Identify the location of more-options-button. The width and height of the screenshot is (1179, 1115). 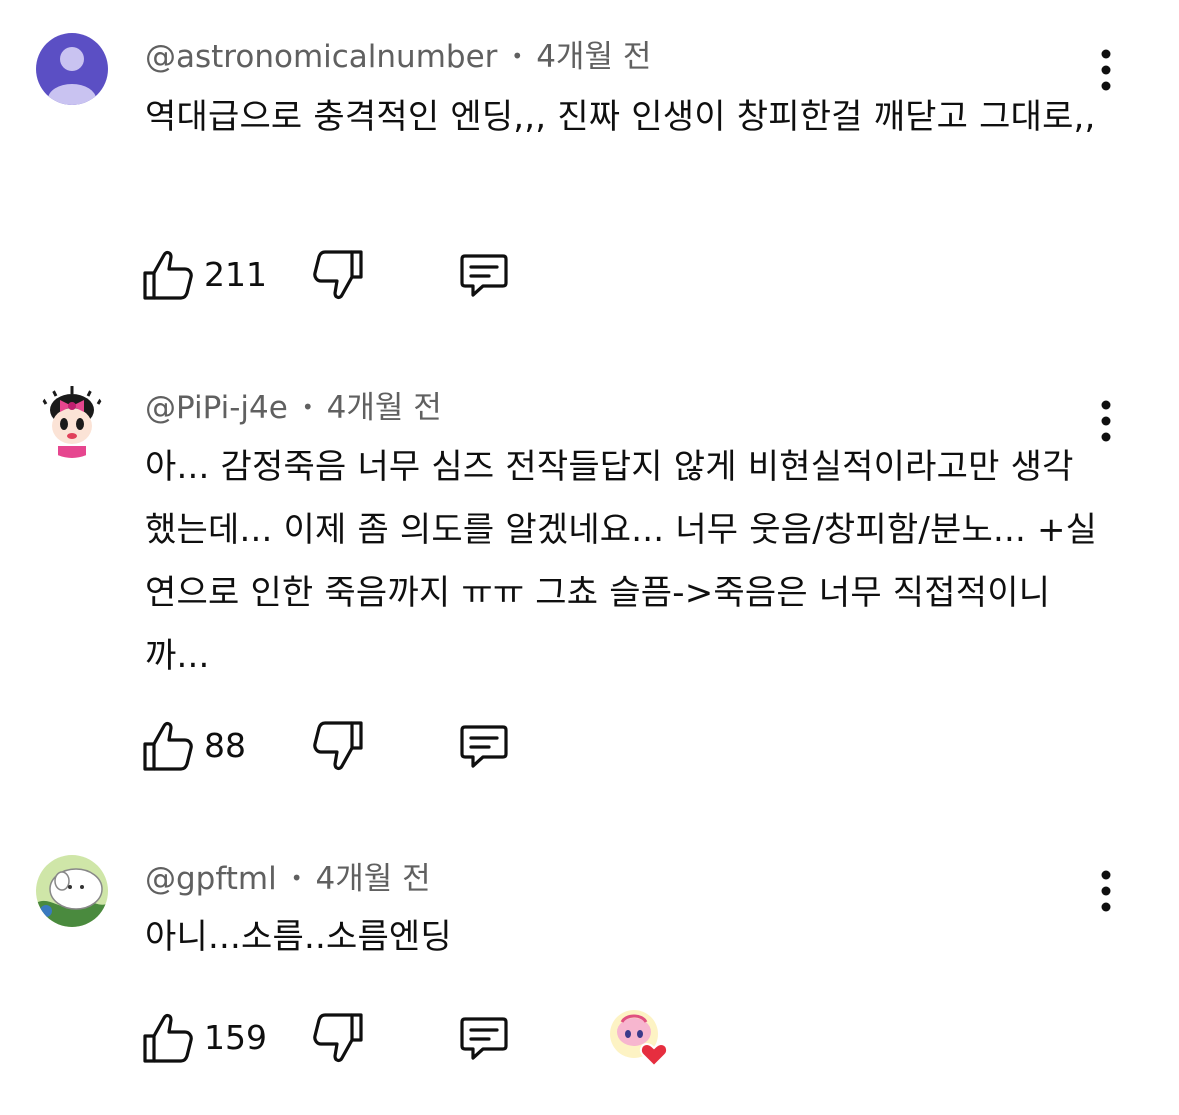
(1106, 891).